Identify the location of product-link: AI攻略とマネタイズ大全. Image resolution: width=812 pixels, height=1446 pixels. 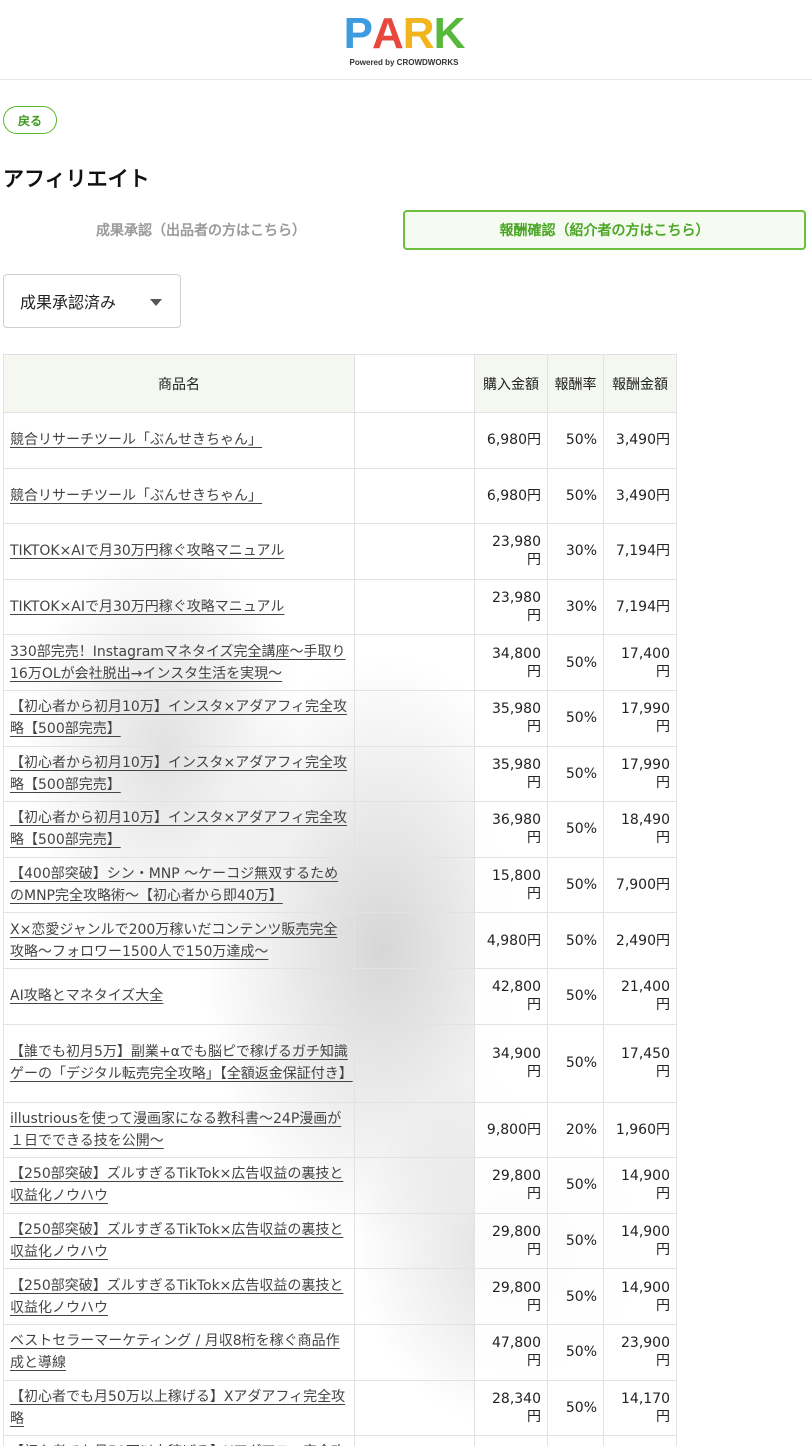
(86, 996).